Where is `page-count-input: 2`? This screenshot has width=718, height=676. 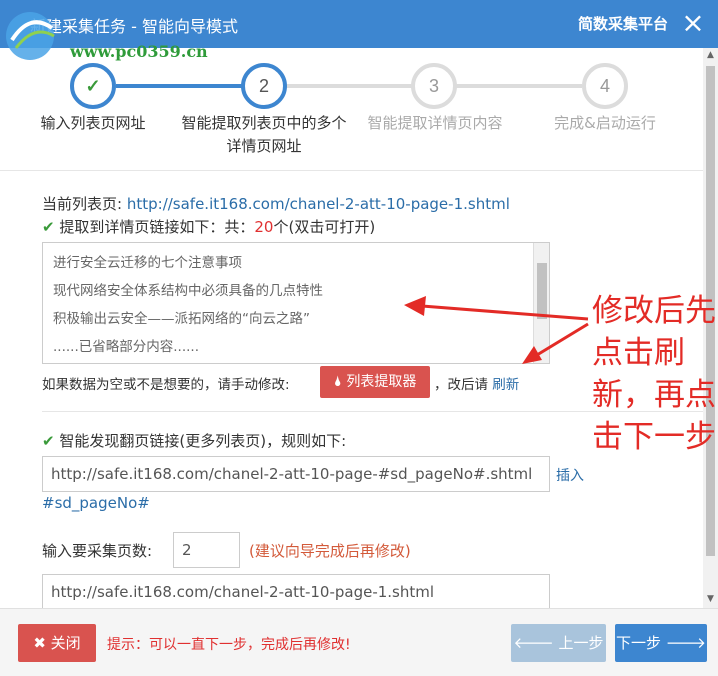 page-count-input: 2 is located at coordinates (206, 550).